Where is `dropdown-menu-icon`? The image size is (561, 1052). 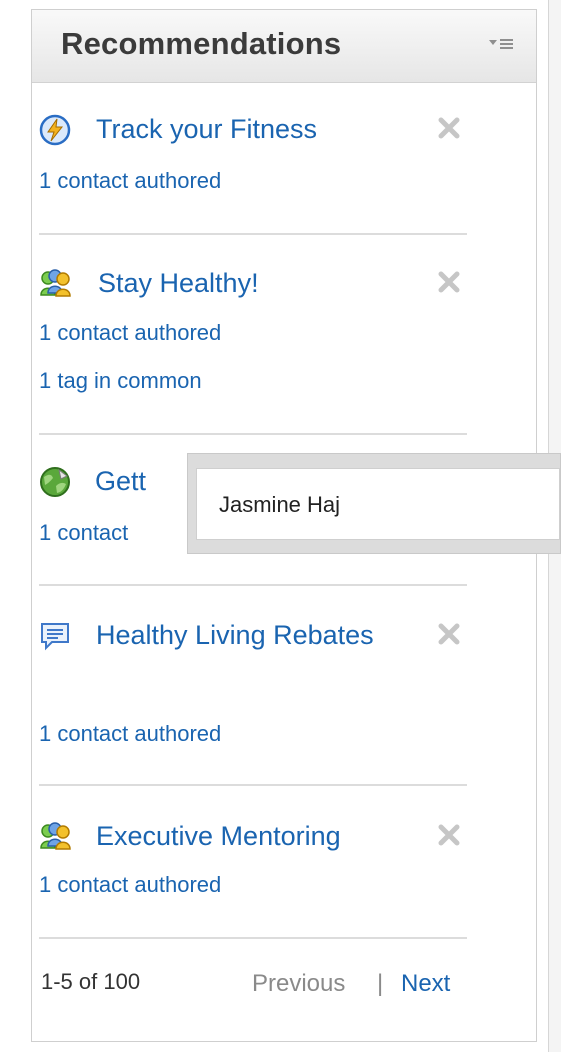
dropdown-menu-icon is located at coordinates (502, 44).